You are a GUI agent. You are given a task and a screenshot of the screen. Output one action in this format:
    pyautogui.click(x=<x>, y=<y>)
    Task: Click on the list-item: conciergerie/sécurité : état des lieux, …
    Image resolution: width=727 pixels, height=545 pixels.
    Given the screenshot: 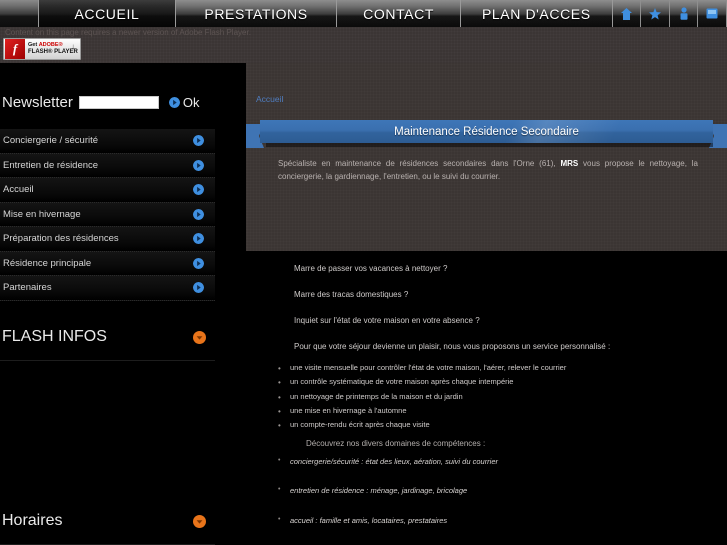 What is the action you would take?
    pyautogui.click(x=496, y=461)
    